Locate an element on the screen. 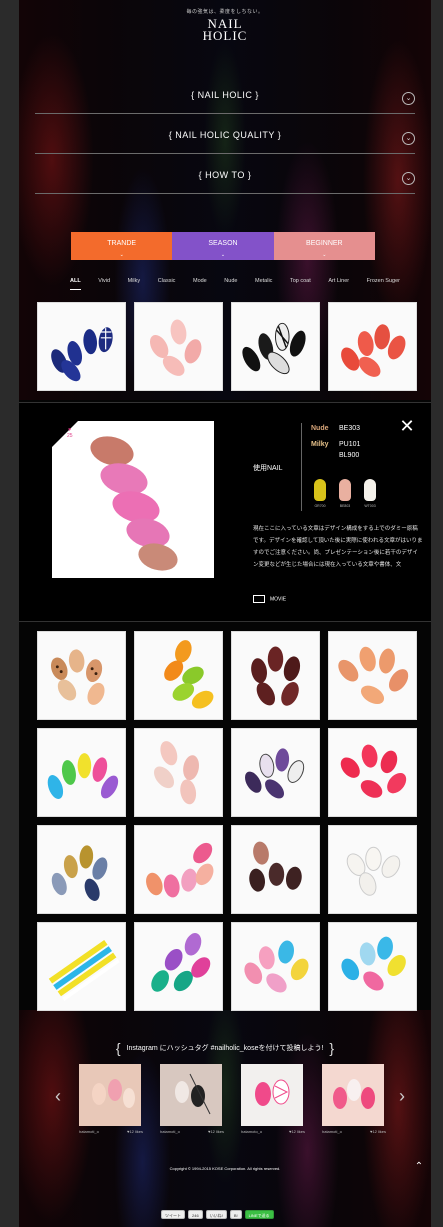 The height and width of the screenshot is (1227, 443). tab-trande: TRANDE ⌄ is located at coordinates (122, 246).